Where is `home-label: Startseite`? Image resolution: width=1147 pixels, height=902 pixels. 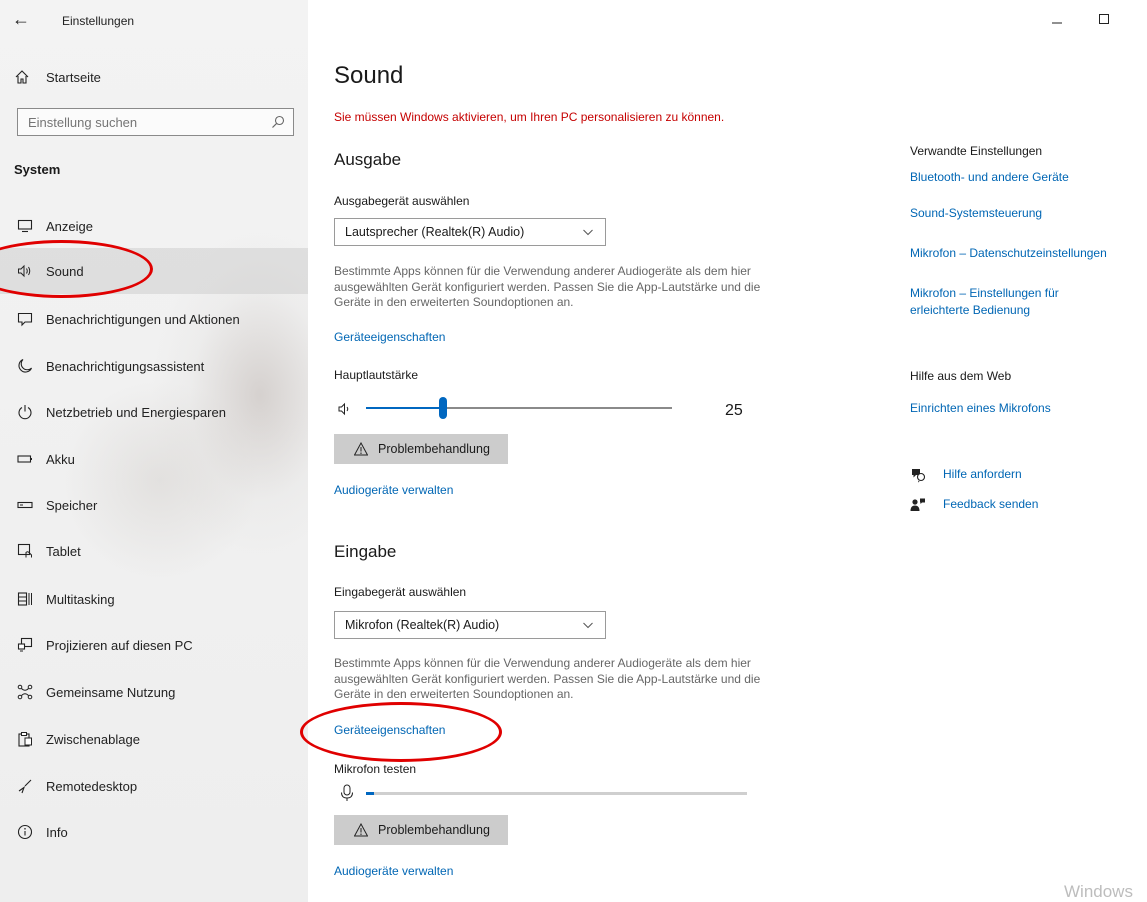
home-label: Startseite is located at coordinates (73, 77).